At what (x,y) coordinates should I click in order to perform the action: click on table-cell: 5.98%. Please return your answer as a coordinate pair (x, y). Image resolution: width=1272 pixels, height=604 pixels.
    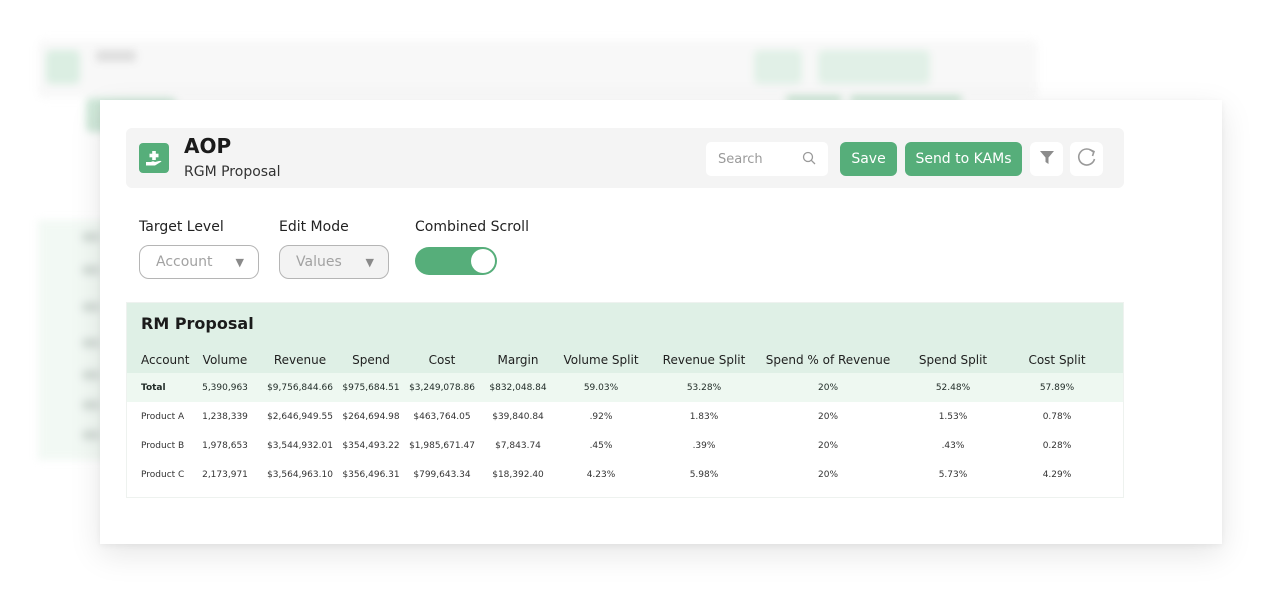
    Looking at the image, I should click on (704, 475).